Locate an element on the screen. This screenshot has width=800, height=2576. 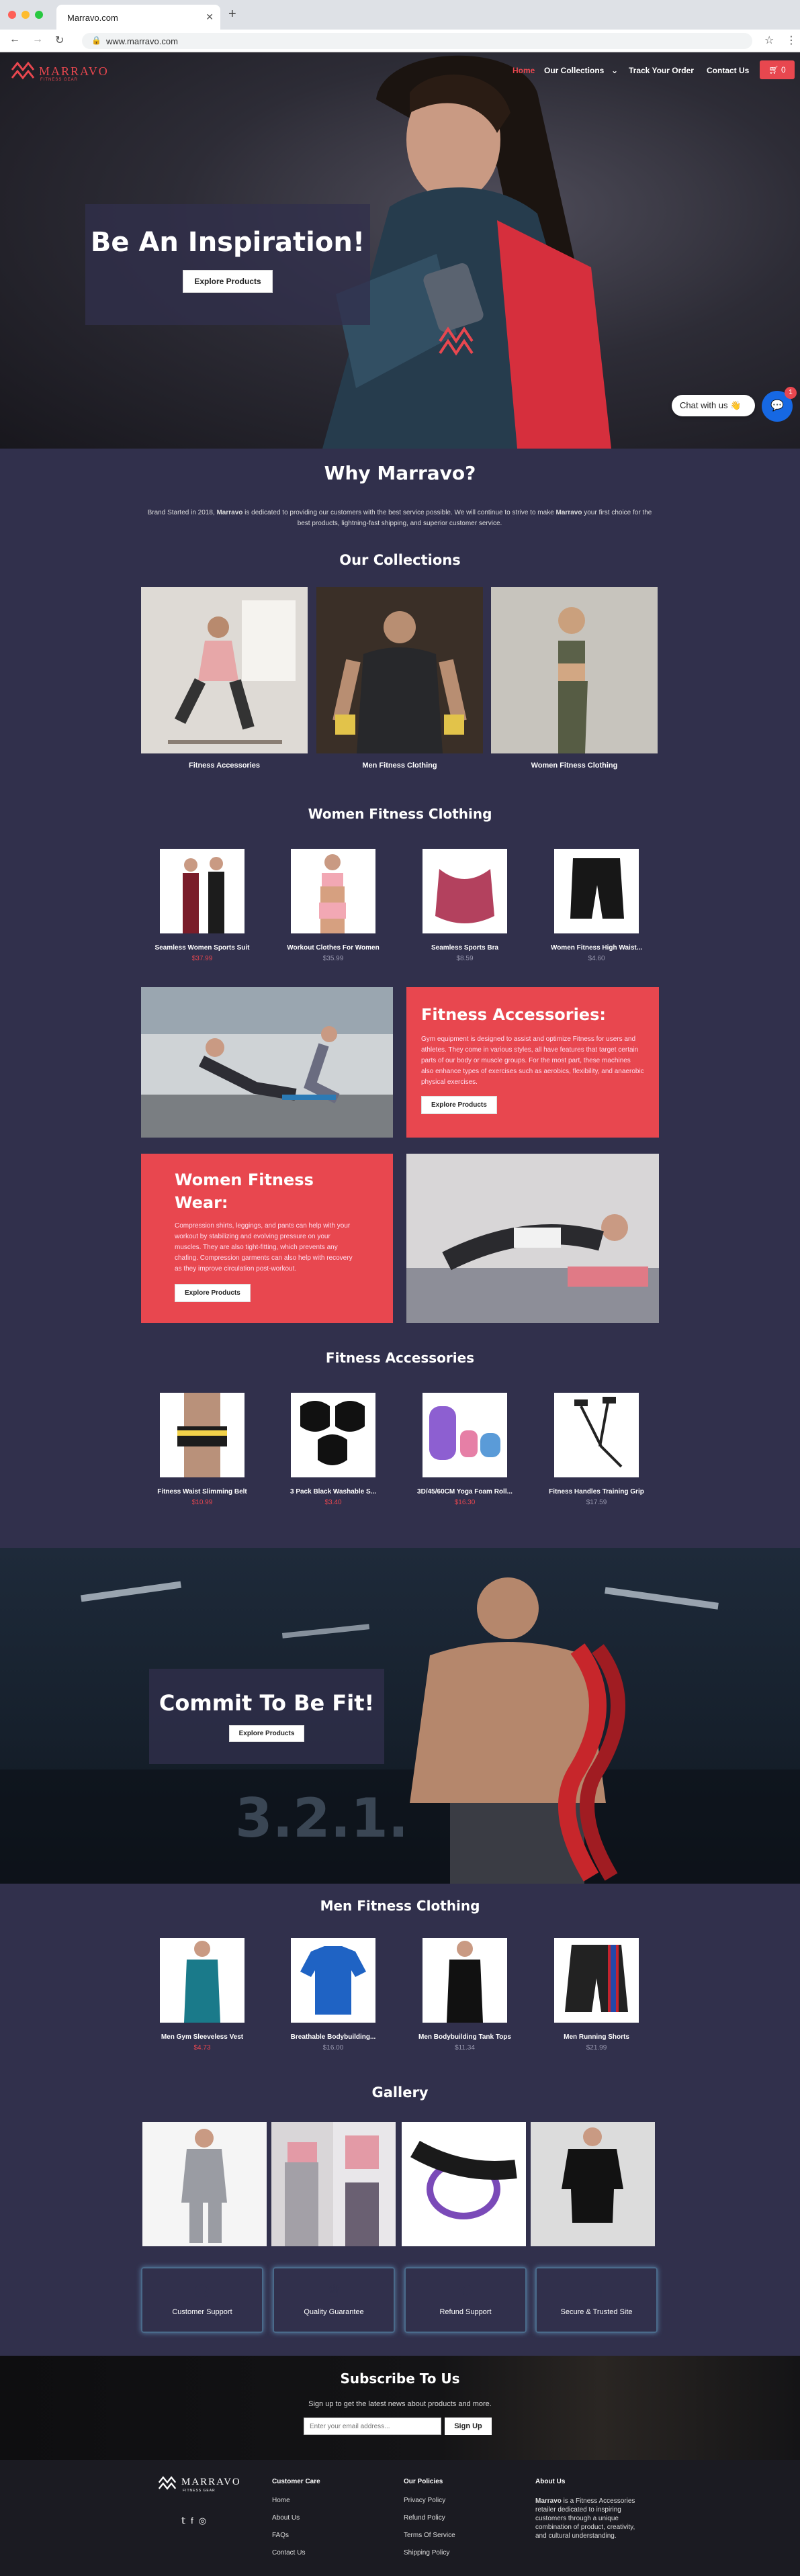
product-name: Seamless Women Sports Suit is located at coordinates (202, 948).